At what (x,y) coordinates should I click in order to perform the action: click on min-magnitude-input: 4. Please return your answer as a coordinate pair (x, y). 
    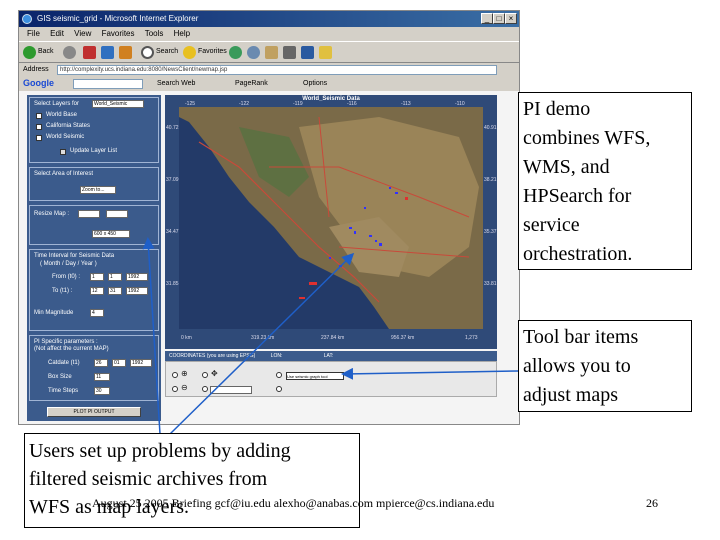
    Looking at the image, I should click on (97, 313).